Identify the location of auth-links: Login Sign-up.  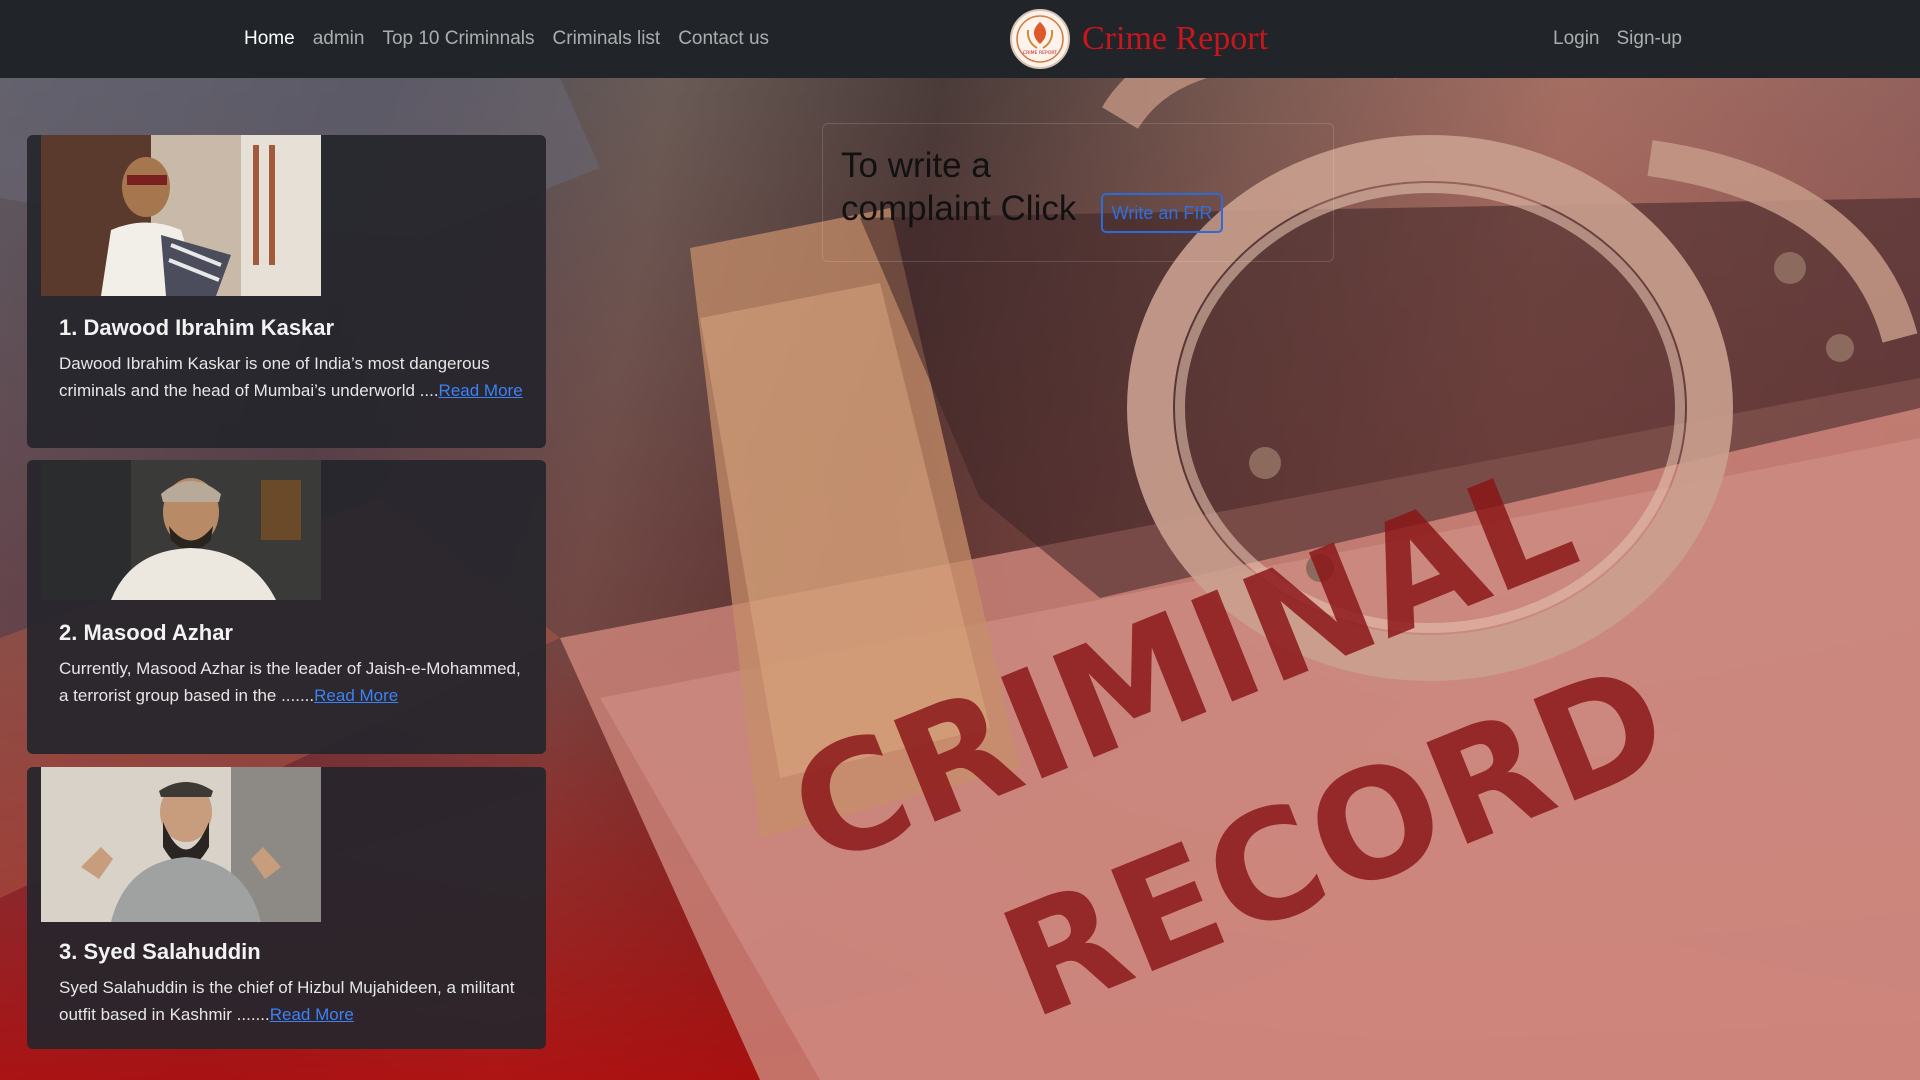
(1626, 39).